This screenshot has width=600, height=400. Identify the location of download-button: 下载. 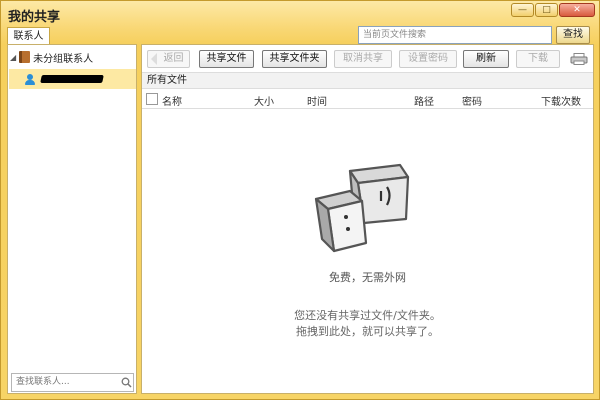
(538, 59).